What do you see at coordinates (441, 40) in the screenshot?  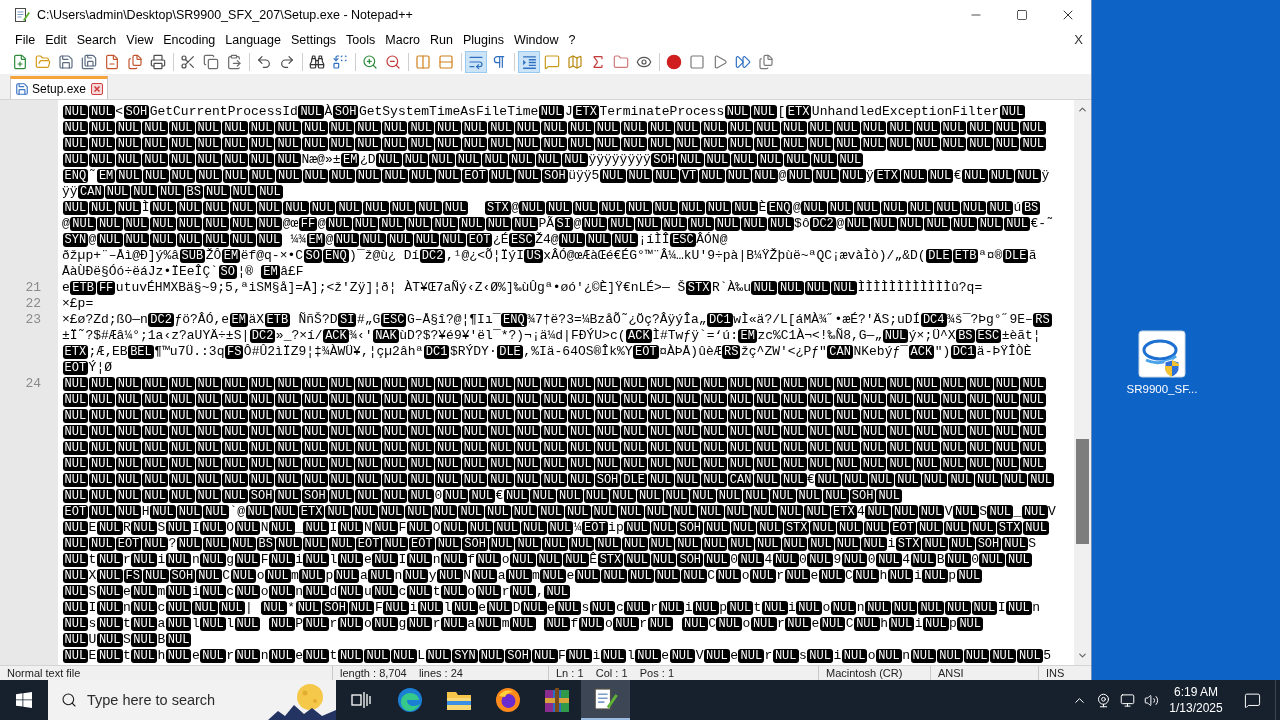 I see `menu-item: Run` at bounding box center [441, 40].